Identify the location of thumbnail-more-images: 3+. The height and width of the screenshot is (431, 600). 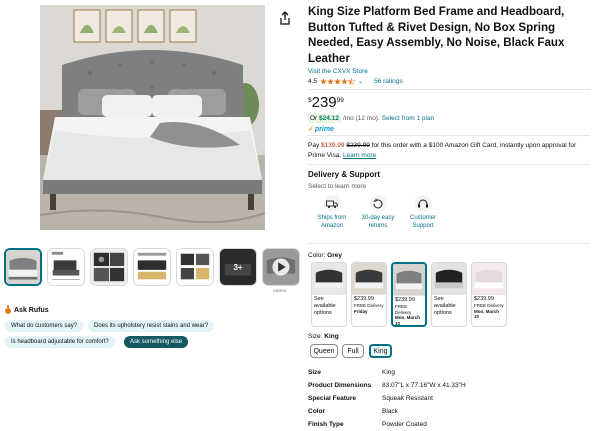
(238, 267).